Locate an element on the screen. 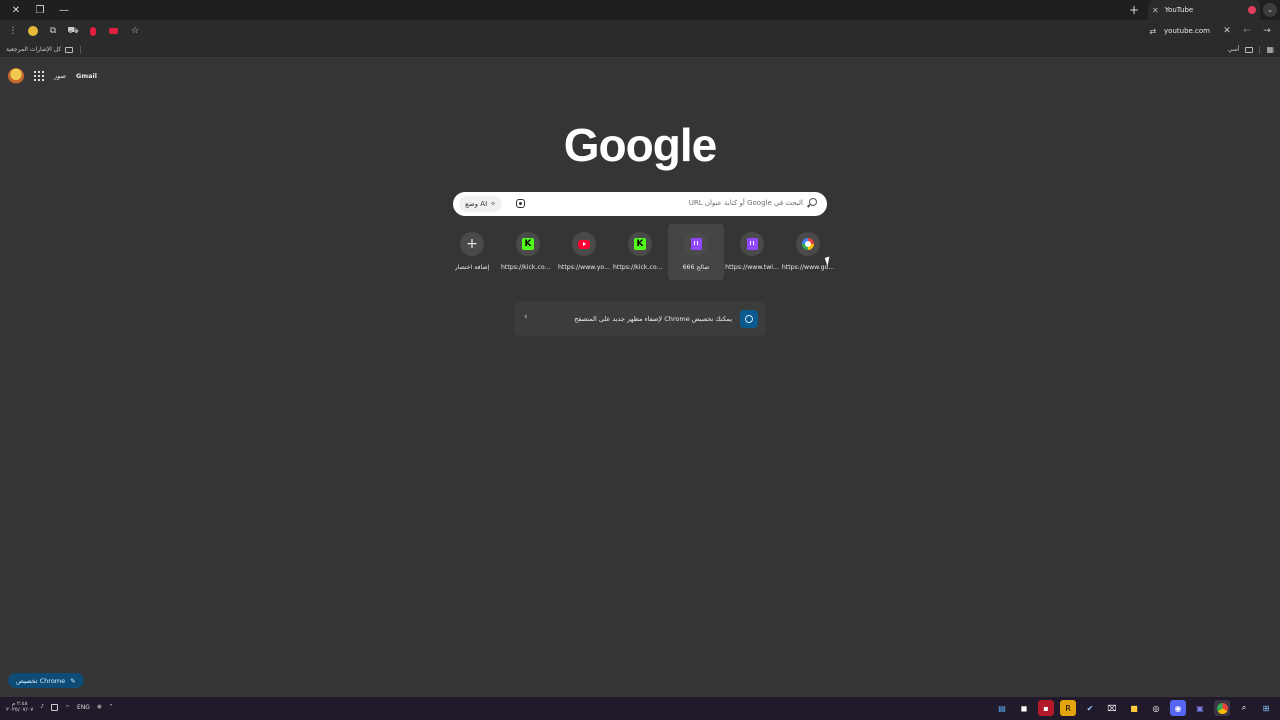  microphone-tray-icon: ● is located at coordinates (99, 707).